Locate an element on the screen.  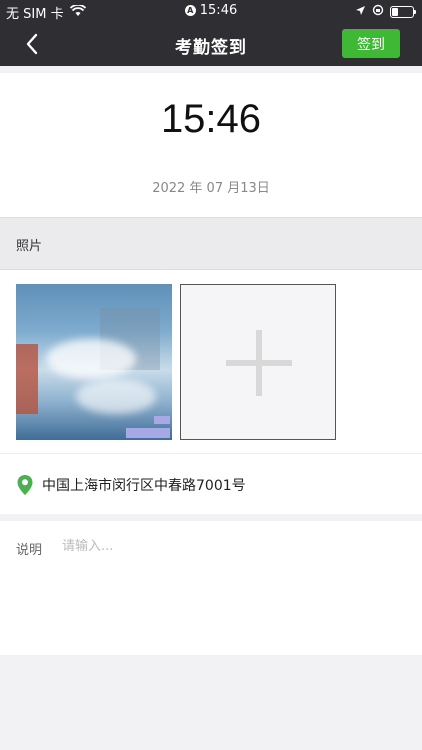
plus-icon is located at coordinates (259, 363).